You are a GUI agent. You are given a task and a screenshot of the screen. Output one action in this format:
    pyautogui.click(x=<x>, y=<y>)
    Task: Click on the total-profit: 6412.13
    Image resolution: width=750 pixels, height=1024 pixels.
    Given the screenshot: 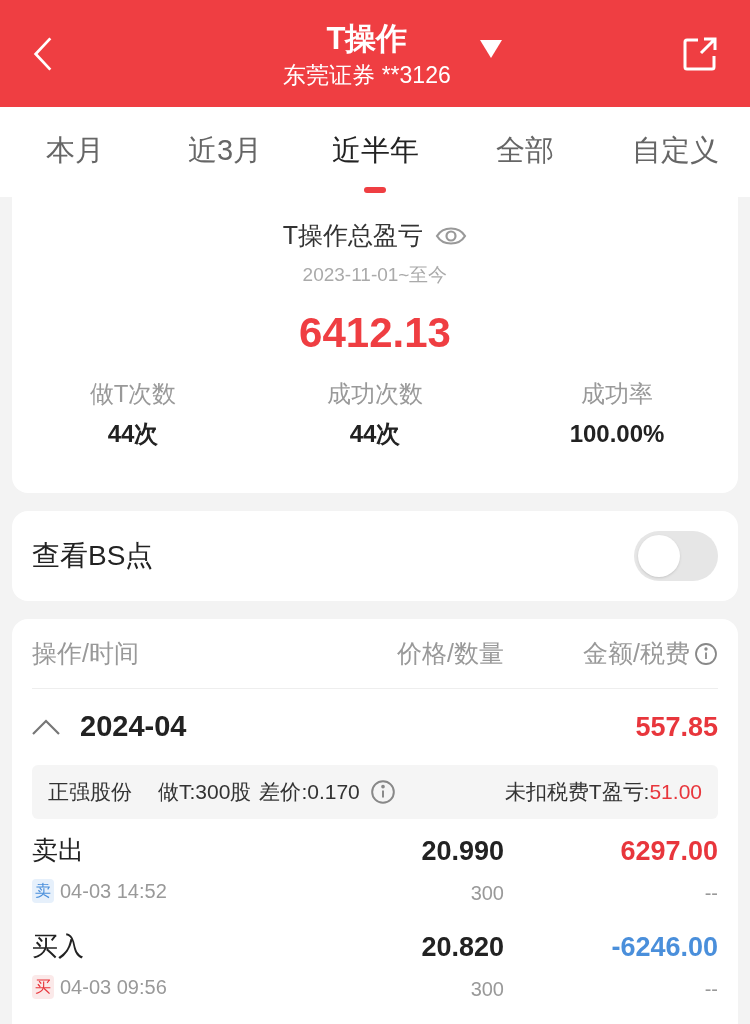 What is the action you would take?
    pyautogui.click(x=375, y=333)
    